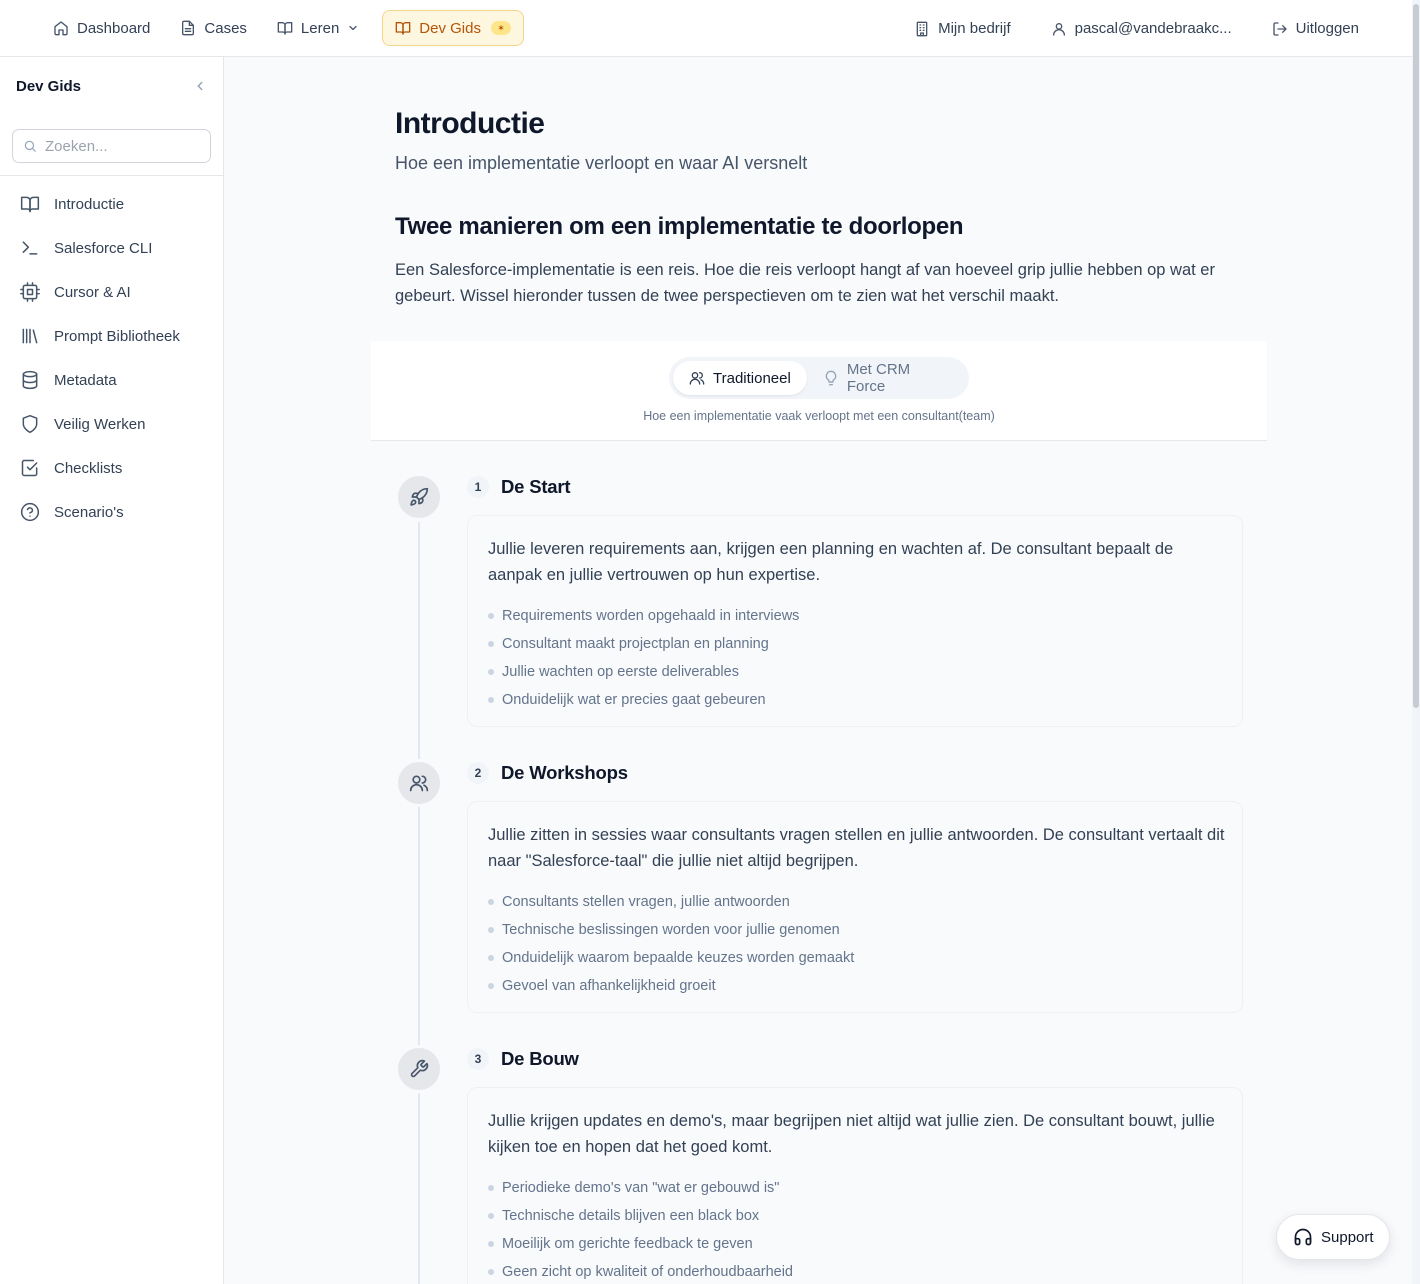 This screenshot has height=1284, width=1420. What do you see at coordinates (114, 28) in the screenshot?
I see `nav-dashboard-label: Dashboard` at bounding box center [114, 28].